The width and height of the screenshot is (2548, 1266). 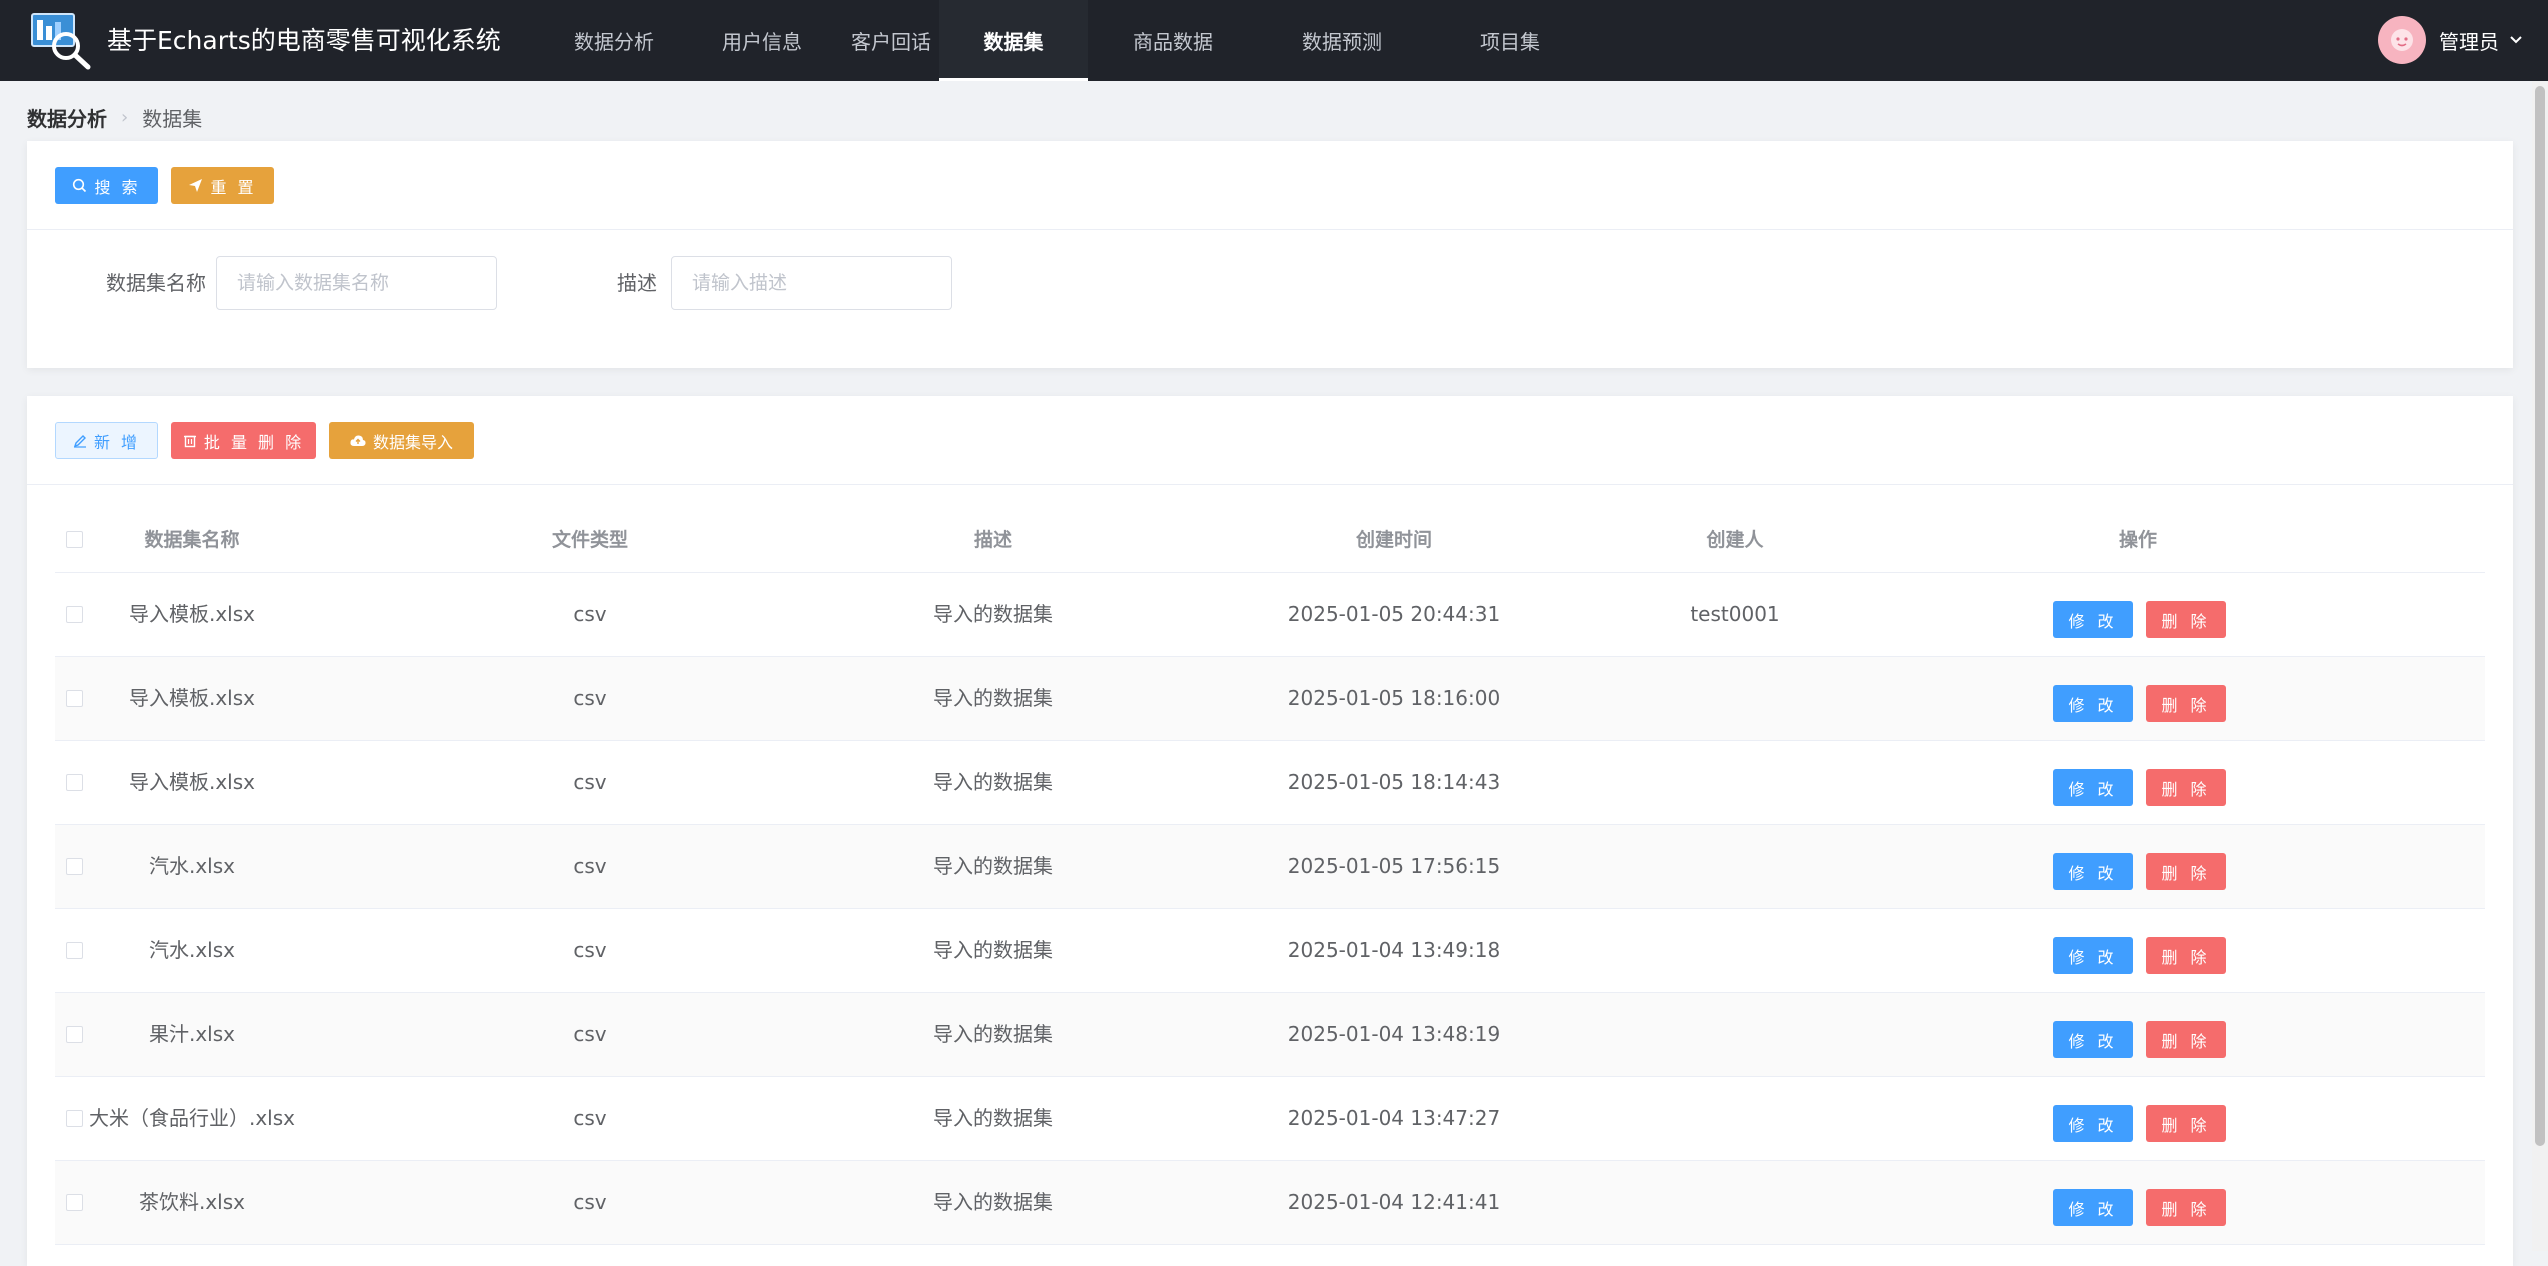 I want to click on column-header-actions: 操作, so click(x=2137, y=540).